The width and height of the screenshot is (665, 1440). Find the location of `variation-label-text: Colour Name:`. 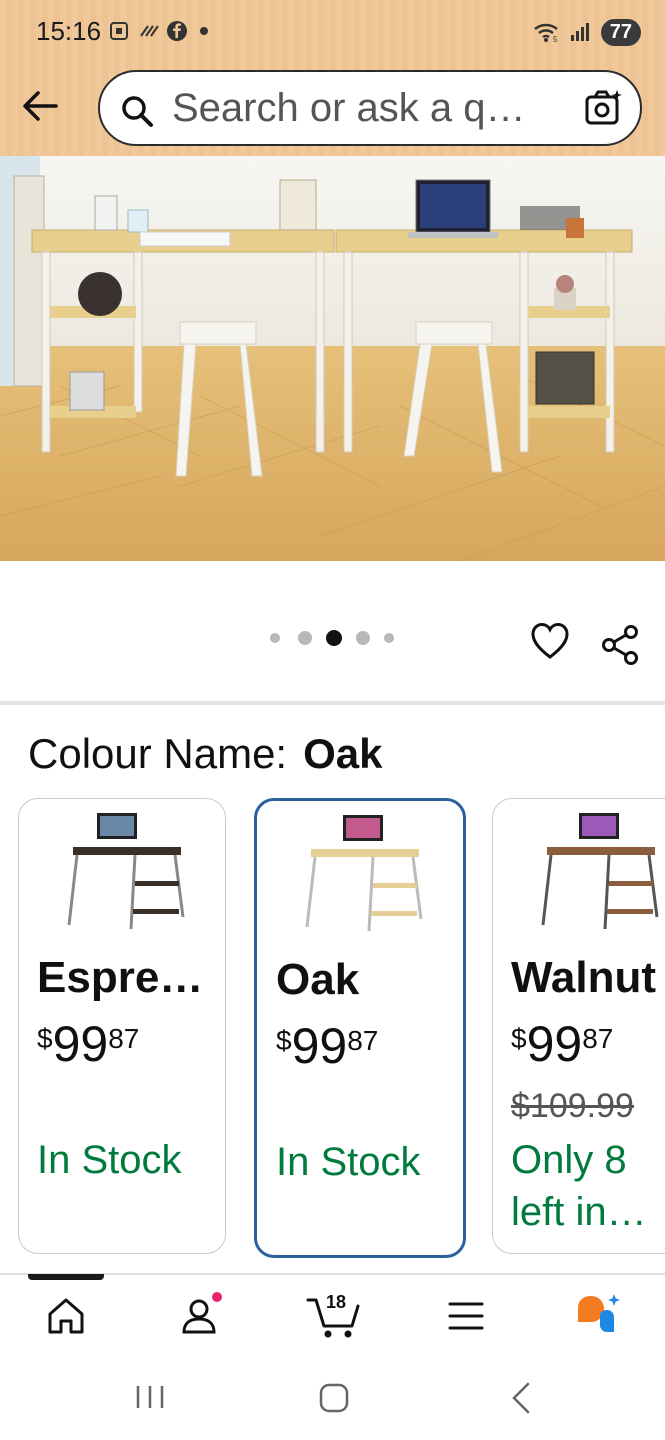

variation-label-text: Colour Name: is located at coordinates (158, 753).